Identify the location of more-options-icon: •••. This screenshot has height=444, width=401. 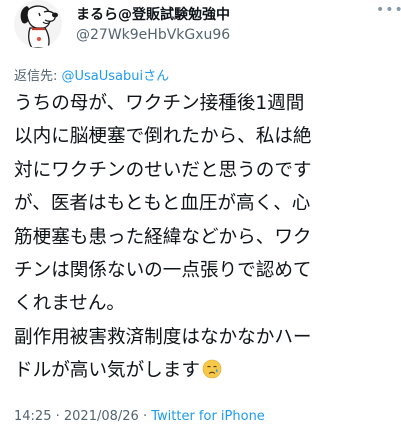
(388, 10).